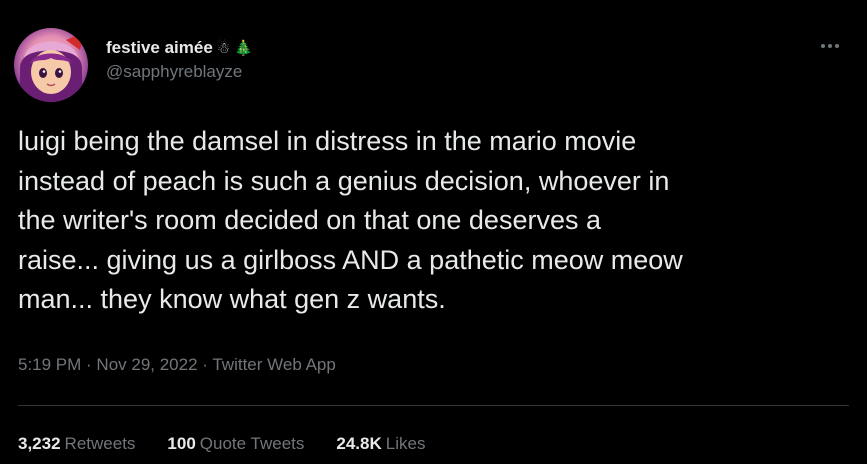  Describe the element at coordinates (53, 65) in the screenshot. I see `anime-avatar-icon` at that location.